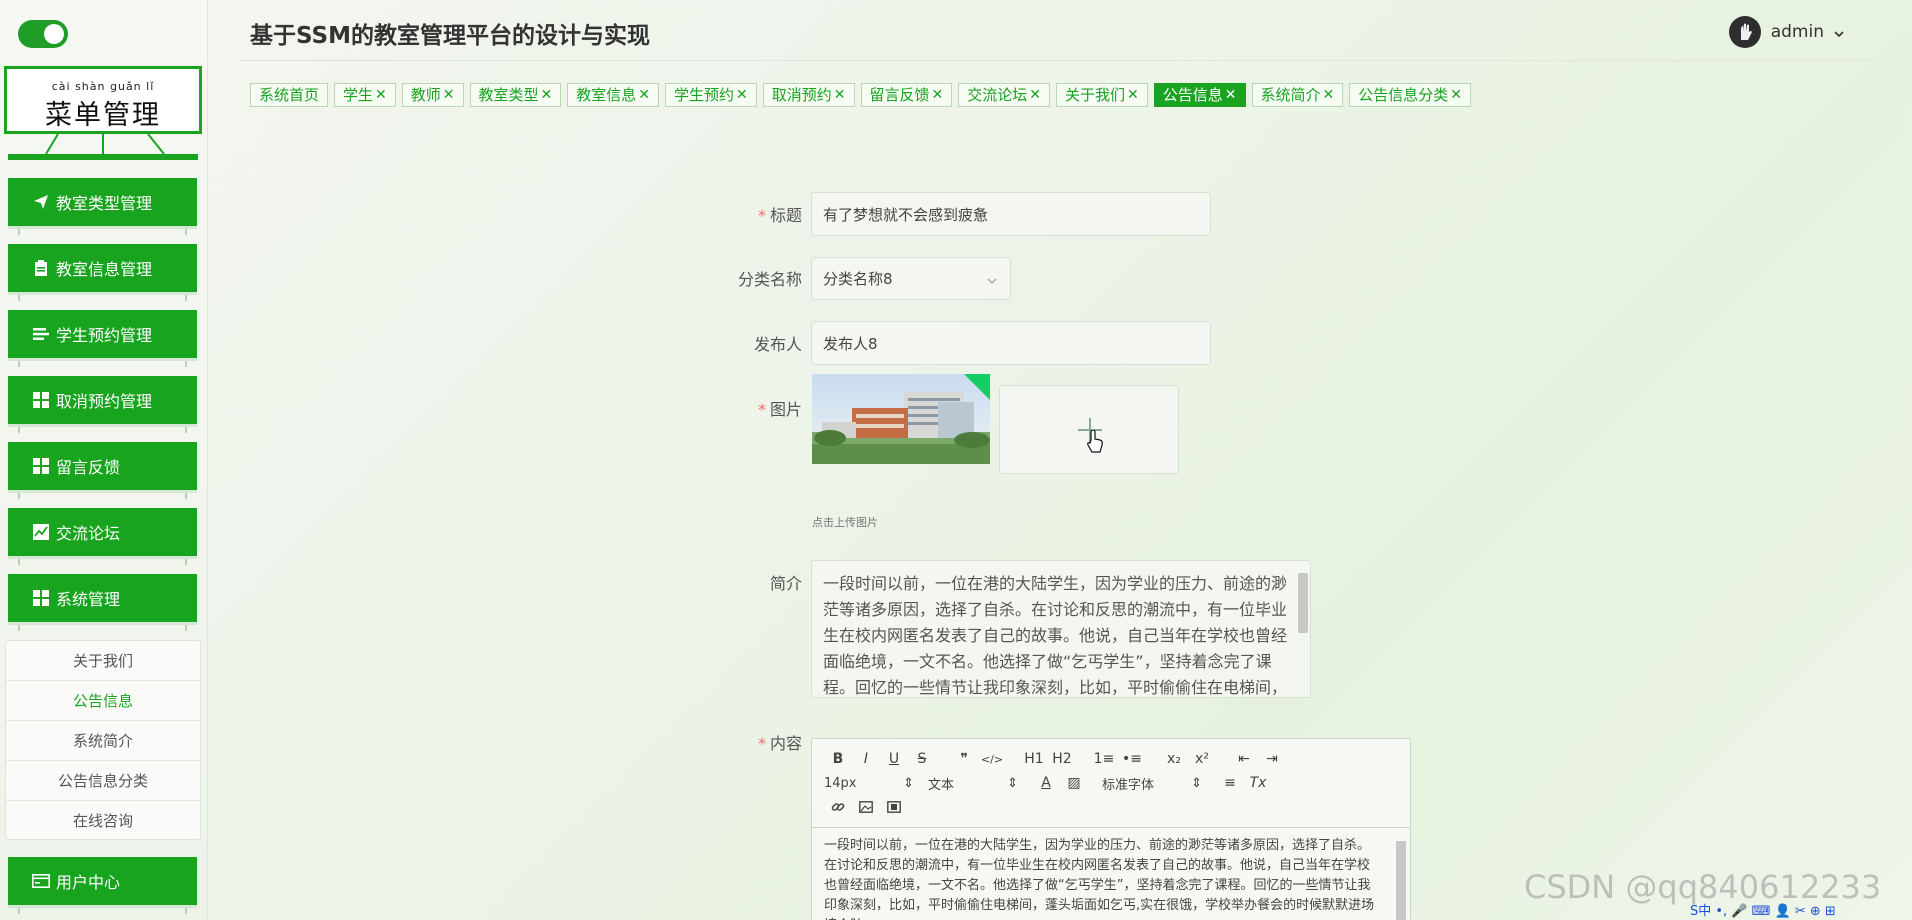  What do you see at coordinates (1034, 759) in the screenshot?
I see `h1-button: H1` at bounding box center [1034, 759].